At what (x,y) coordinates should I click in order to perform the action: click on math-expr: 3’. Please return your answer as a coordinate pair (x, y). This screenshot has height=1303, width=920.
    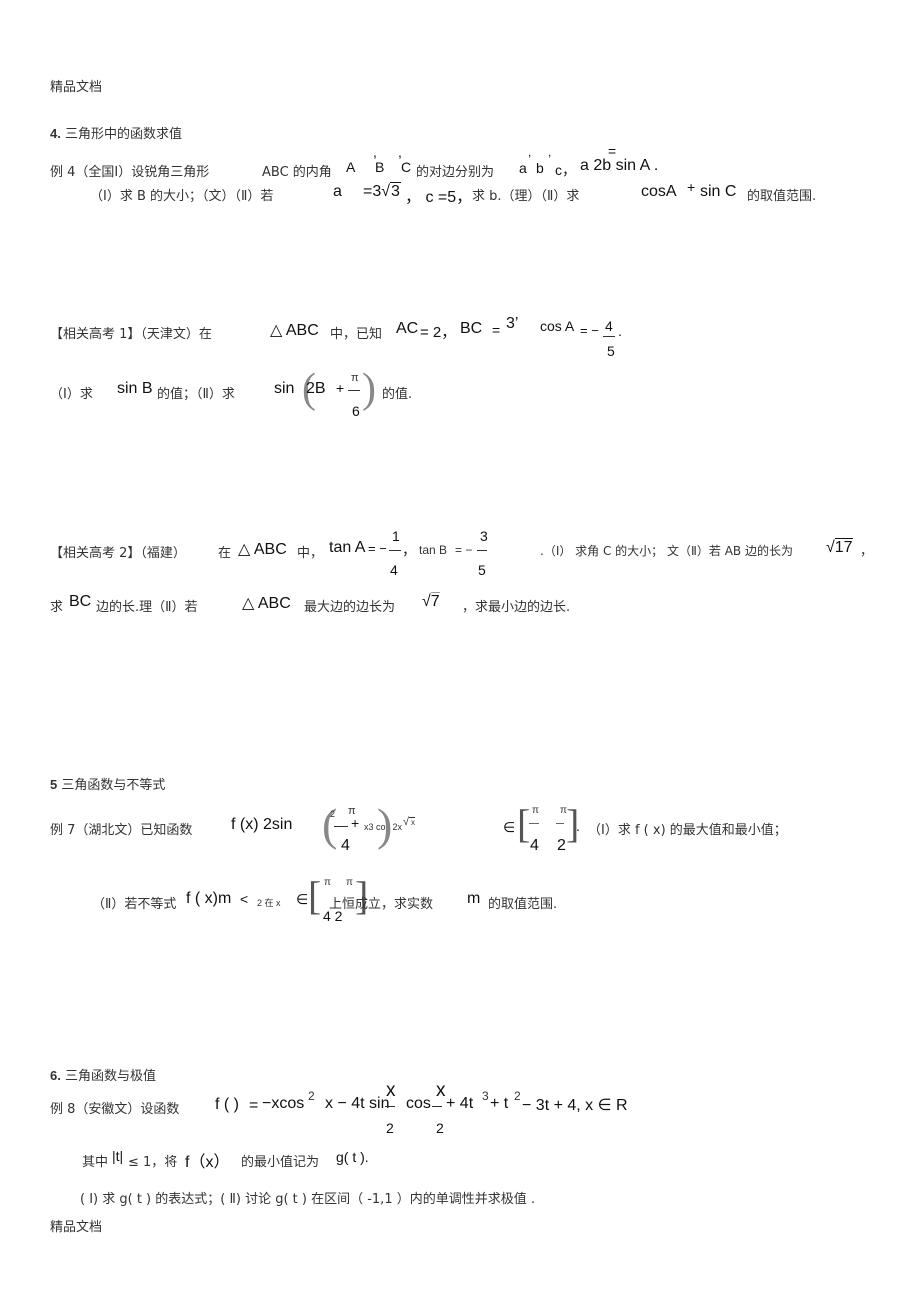
    Looking at the image, I should click on (512, 323).